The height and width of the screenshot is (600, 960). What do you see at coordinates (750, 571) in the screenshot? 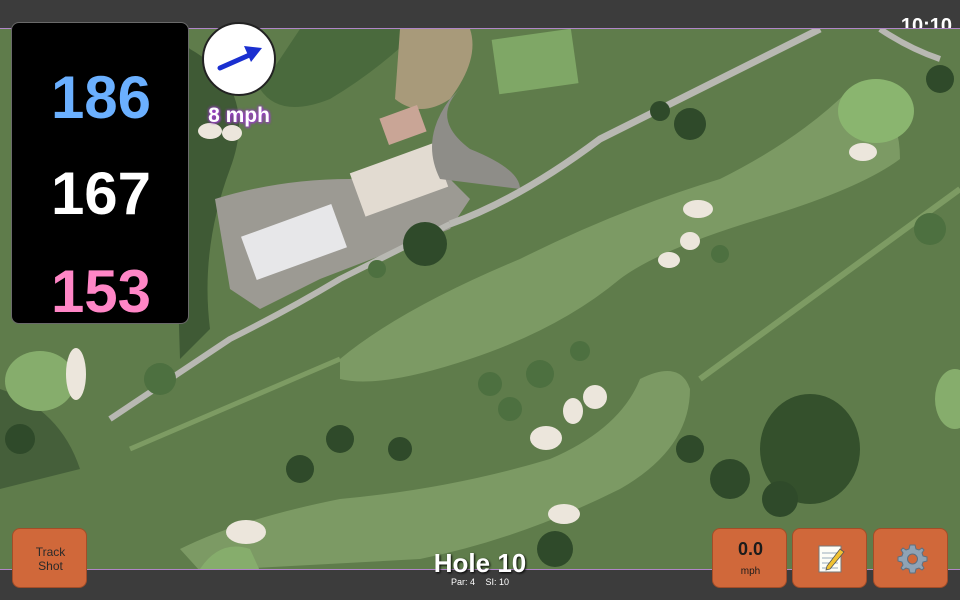
I see `speed-unit: mph` at bounding box center [750, 571].